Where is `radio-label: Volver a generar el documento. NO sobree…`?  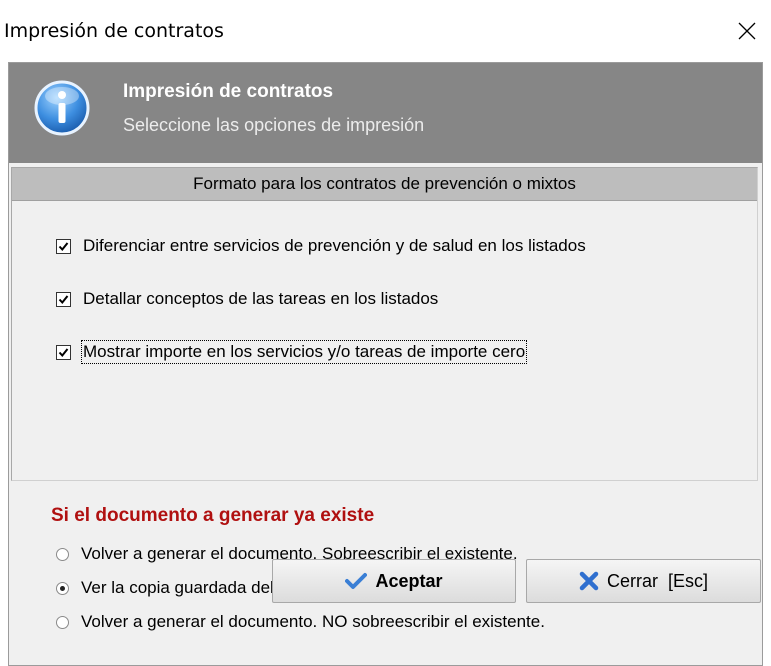
radio-label: Volver a generar el documento. NO sobree… is located at coordinates (313, 621).